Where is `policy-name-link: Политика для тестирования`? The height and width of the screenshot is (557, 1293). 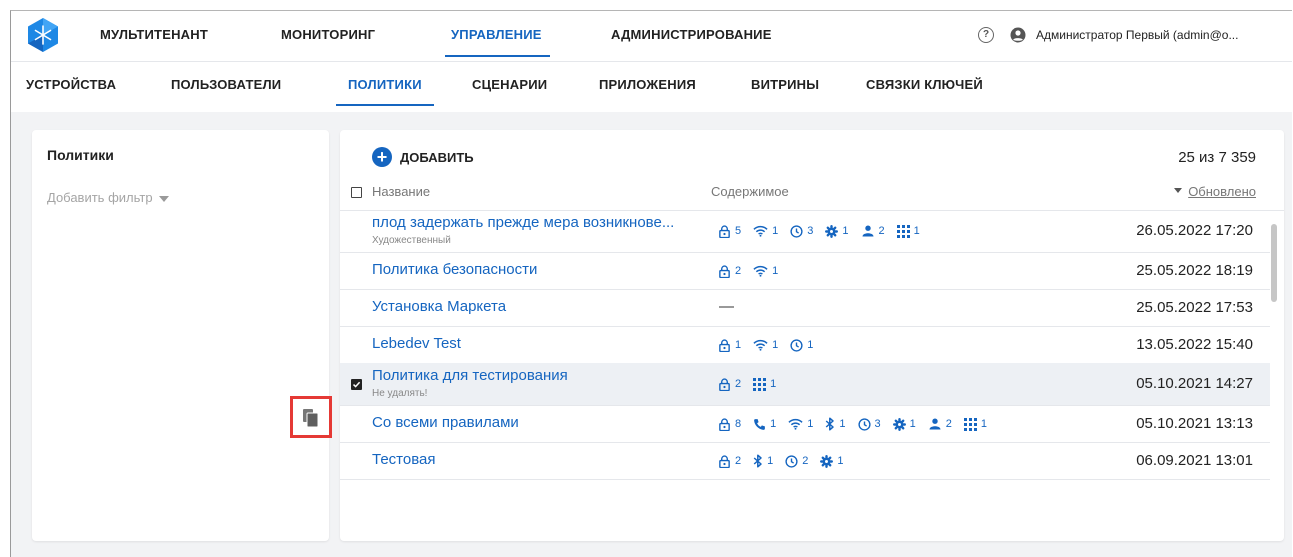
policy-name-link: Политика для тестирования is located at coordinates (470, 375).